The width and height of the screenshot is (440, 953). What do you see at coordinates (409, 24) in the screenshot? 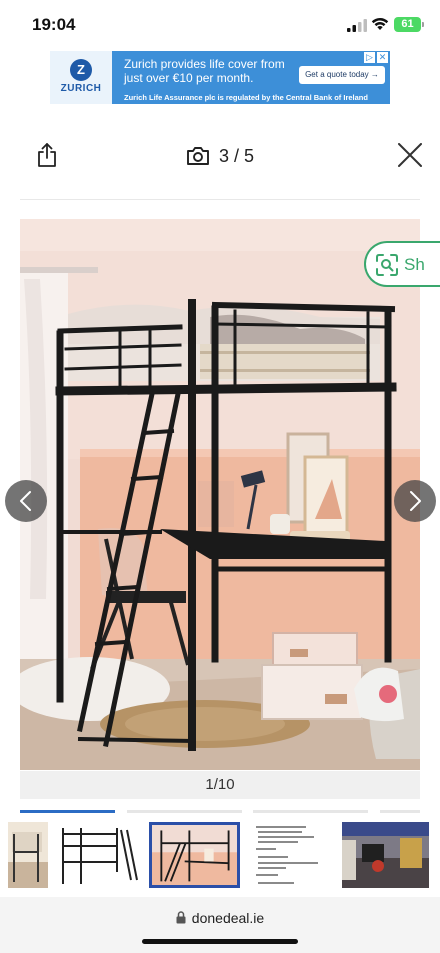
I see `battery-icon: 61` at bounding box center [409, 24].